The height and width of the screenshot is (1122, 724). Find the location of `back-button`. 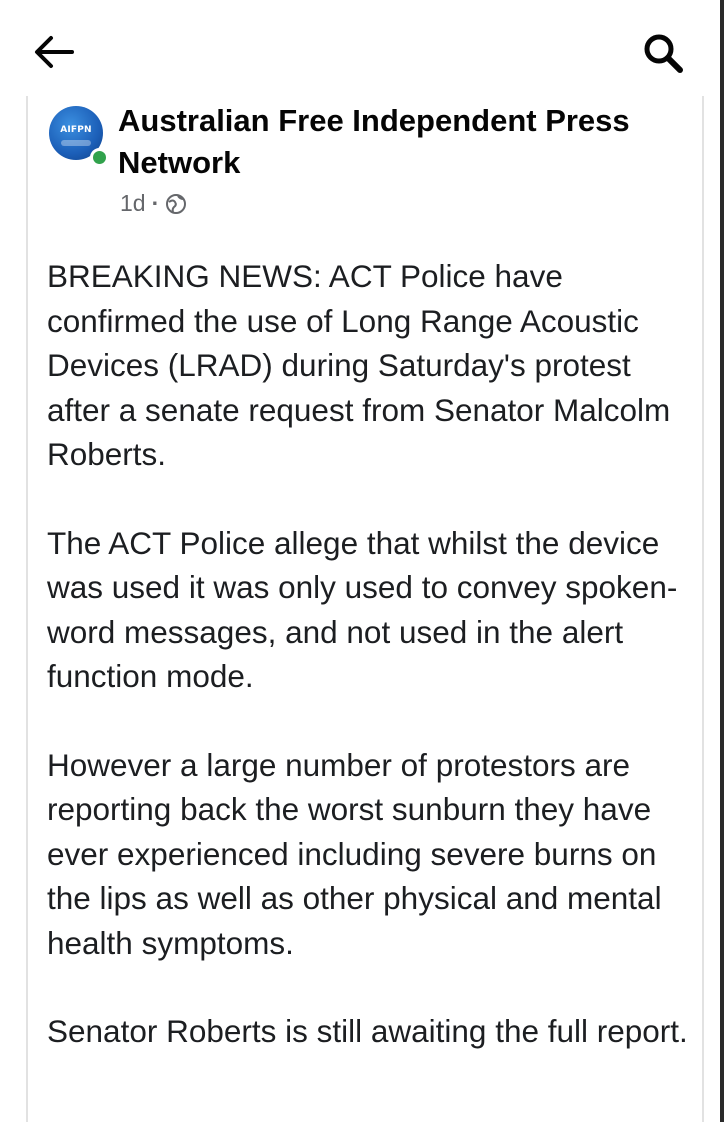

back-button is located at coordinates (54, 52).